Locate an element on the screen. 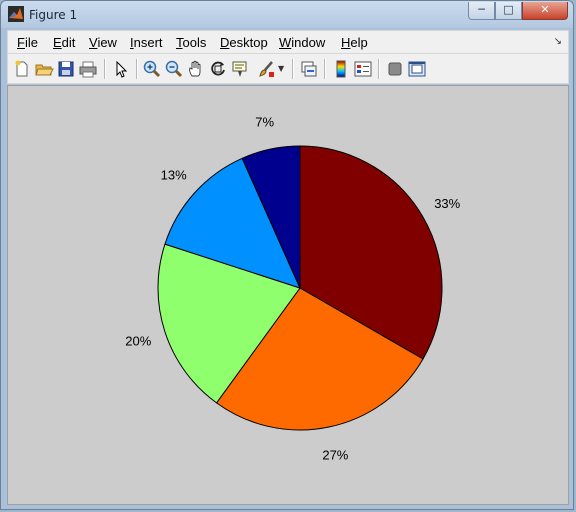  hide-plot-tools-icon is located at coordinates (395, 69).